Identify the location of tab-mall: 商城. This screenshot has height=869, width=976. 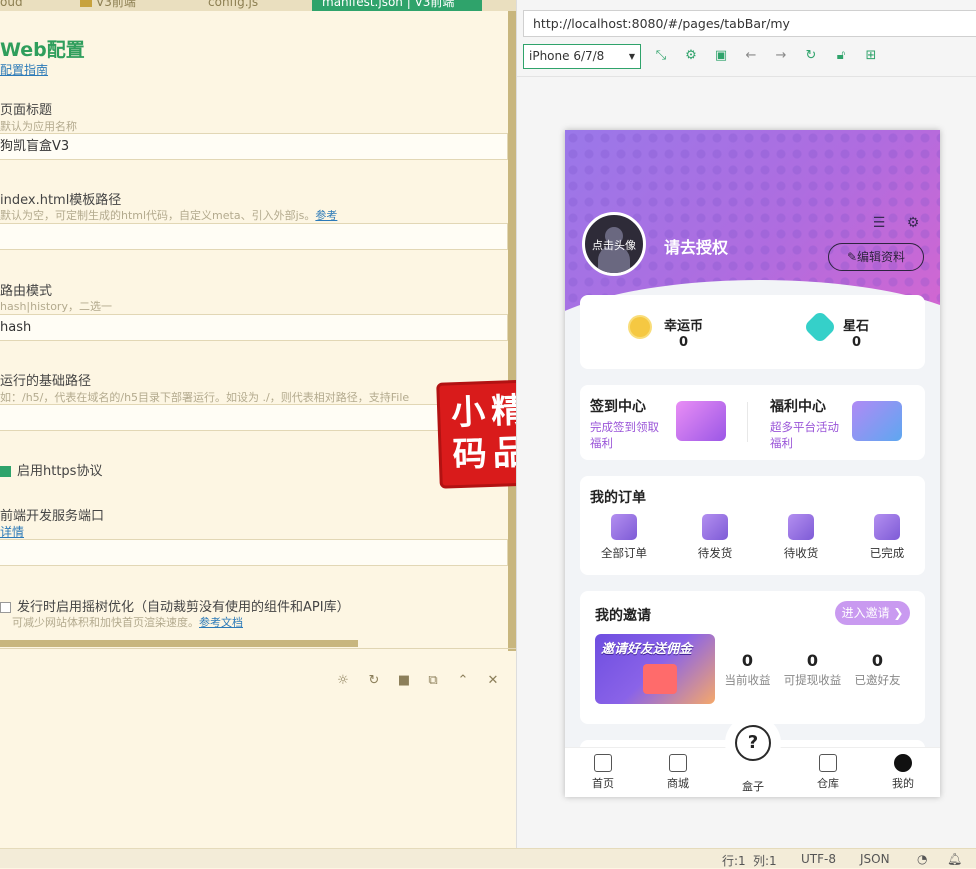
(678, 772).